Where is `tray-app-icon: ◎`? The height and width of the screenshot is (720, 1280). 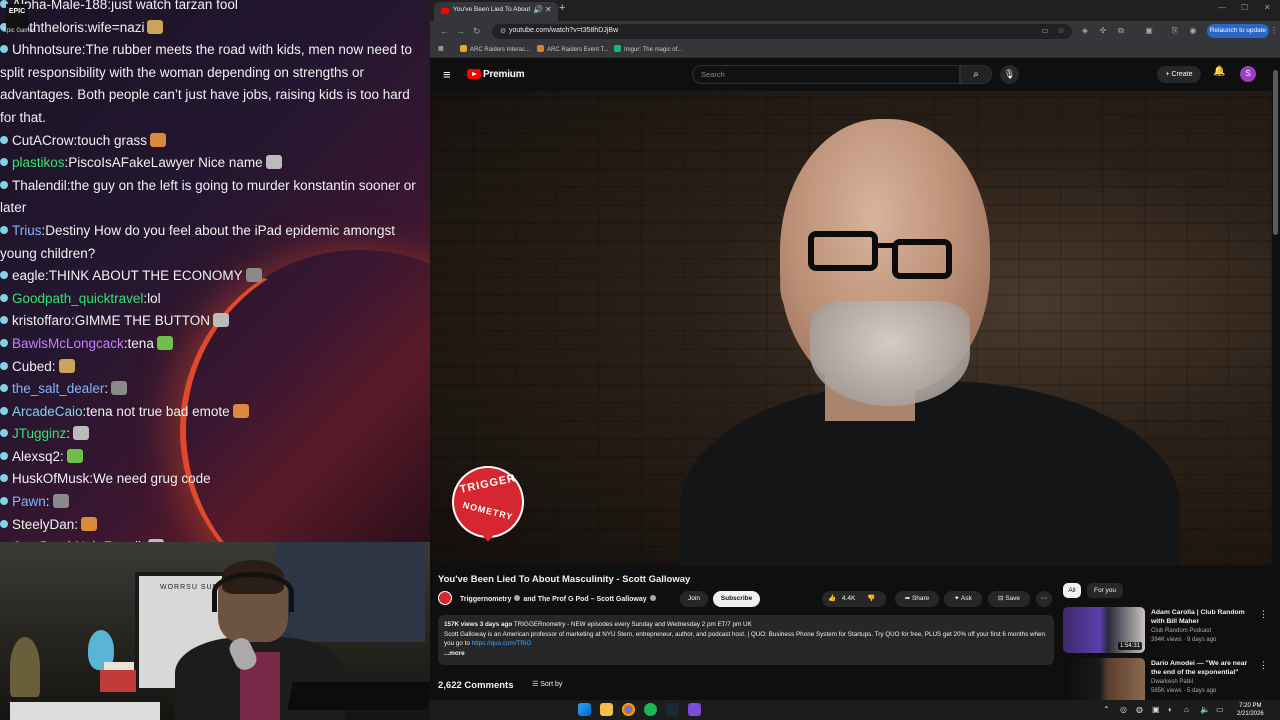
tray-app-icon: ◎ is located at coordinates (1123, 709).